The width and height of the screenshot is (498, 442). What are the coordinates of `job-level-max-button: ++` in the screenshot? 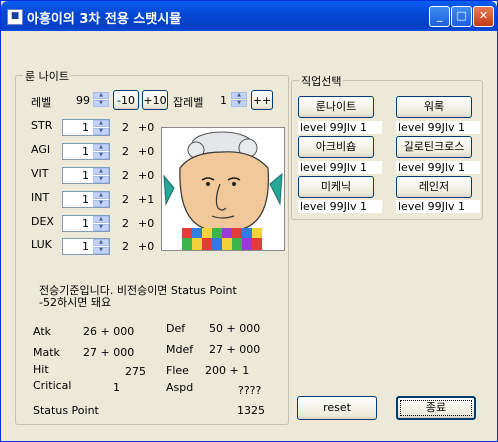 It's located at (262, 100).